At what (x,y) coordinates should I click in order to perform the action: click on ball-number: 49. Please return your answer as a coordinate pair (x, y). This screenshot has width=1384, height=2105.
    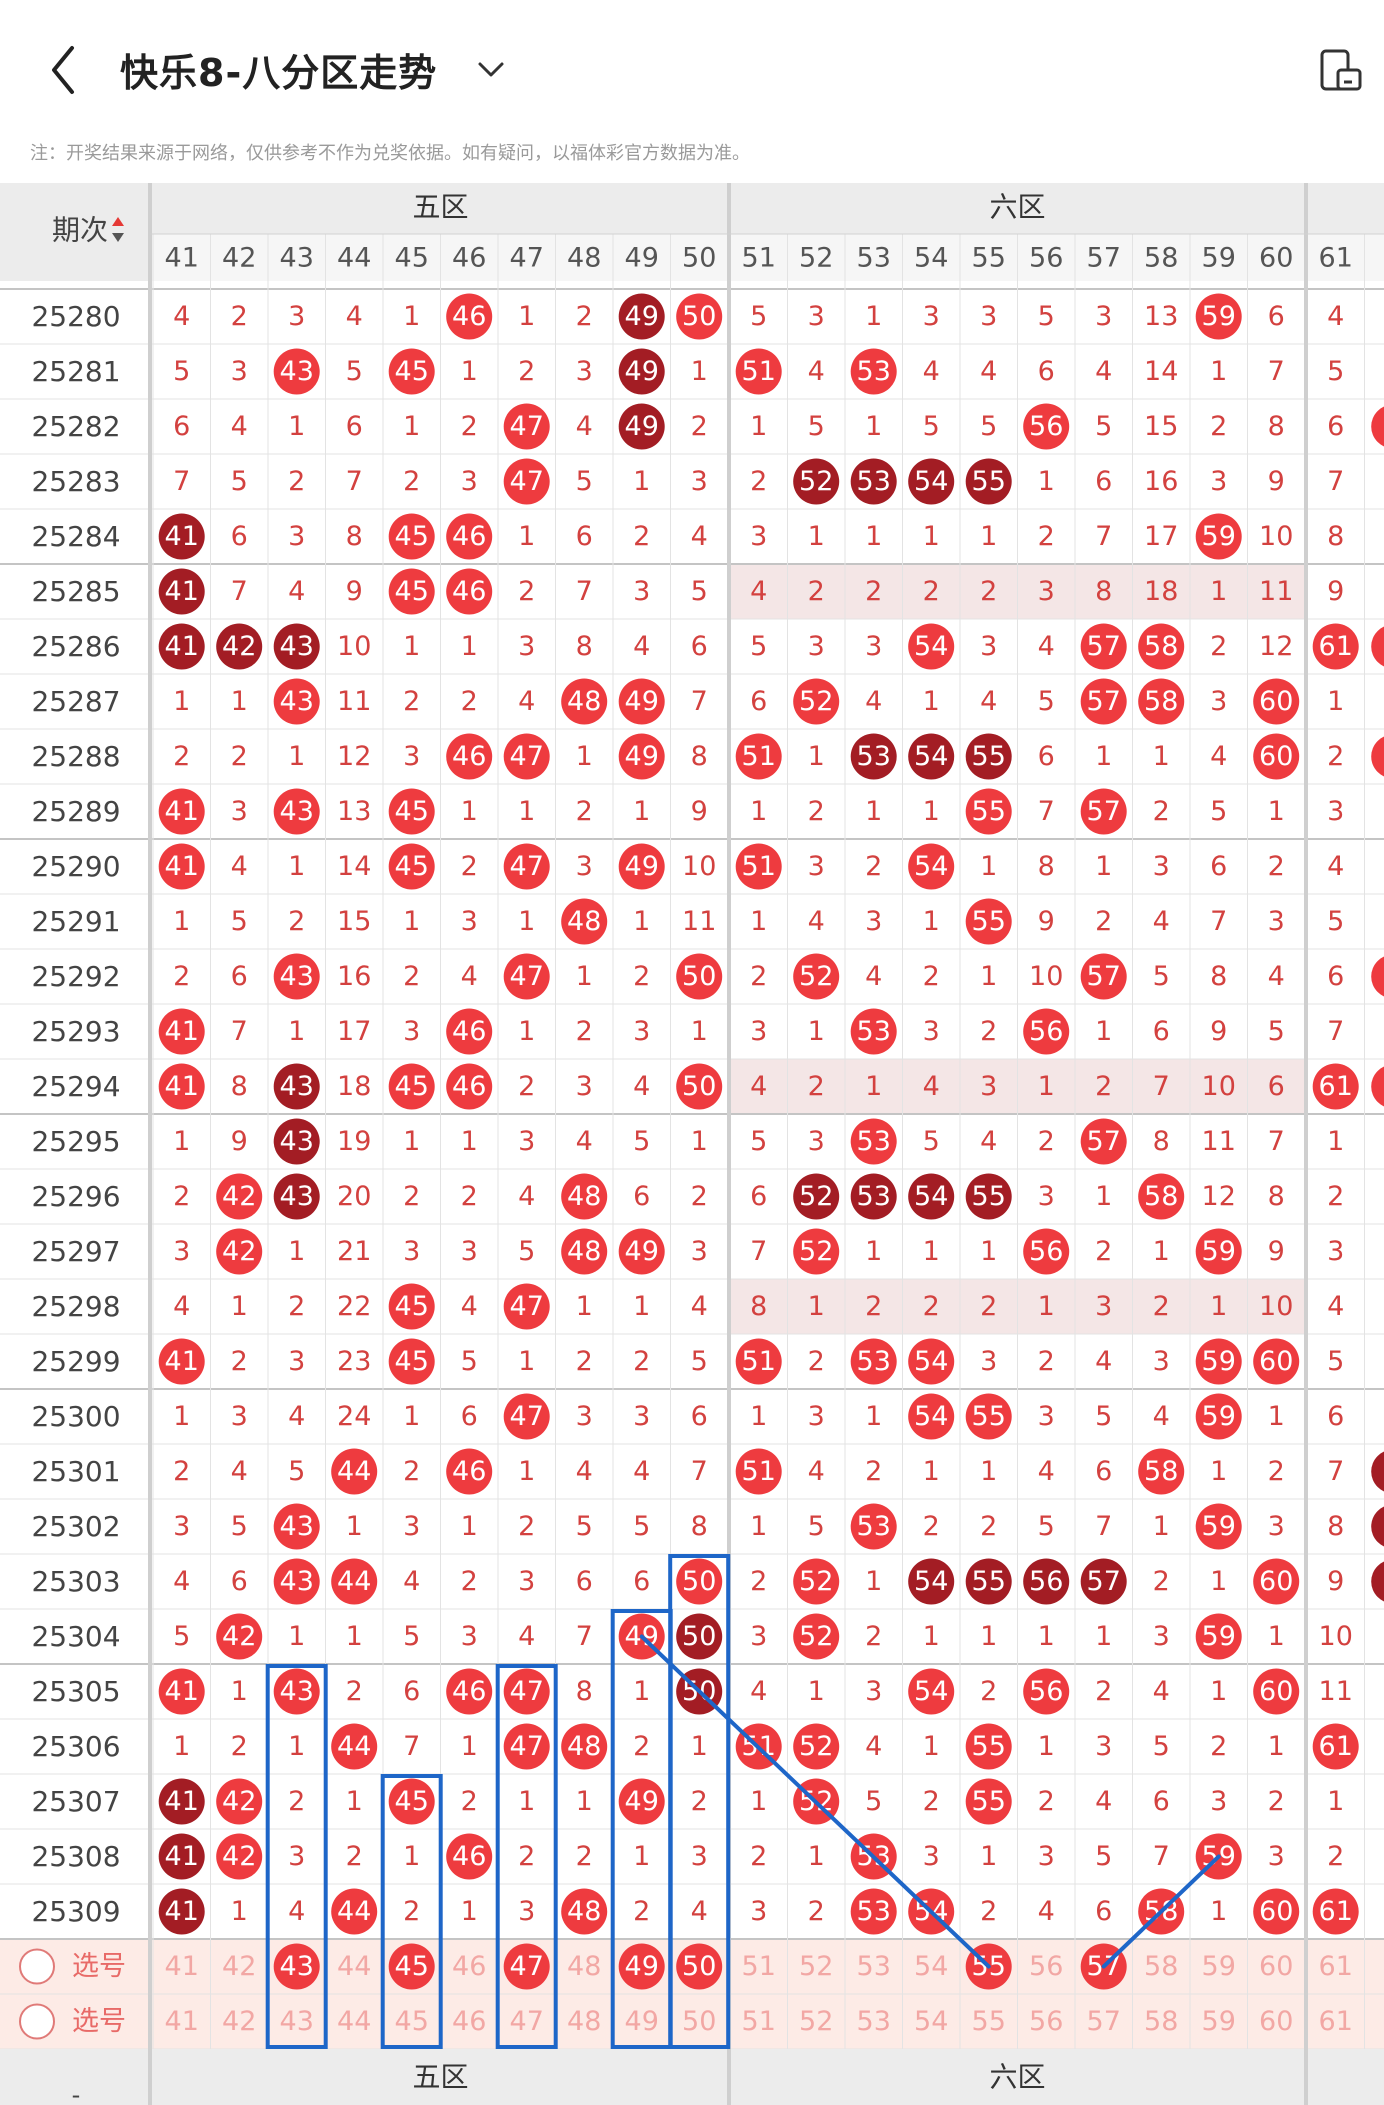
    Looking at the image, I should click on (642, 426).